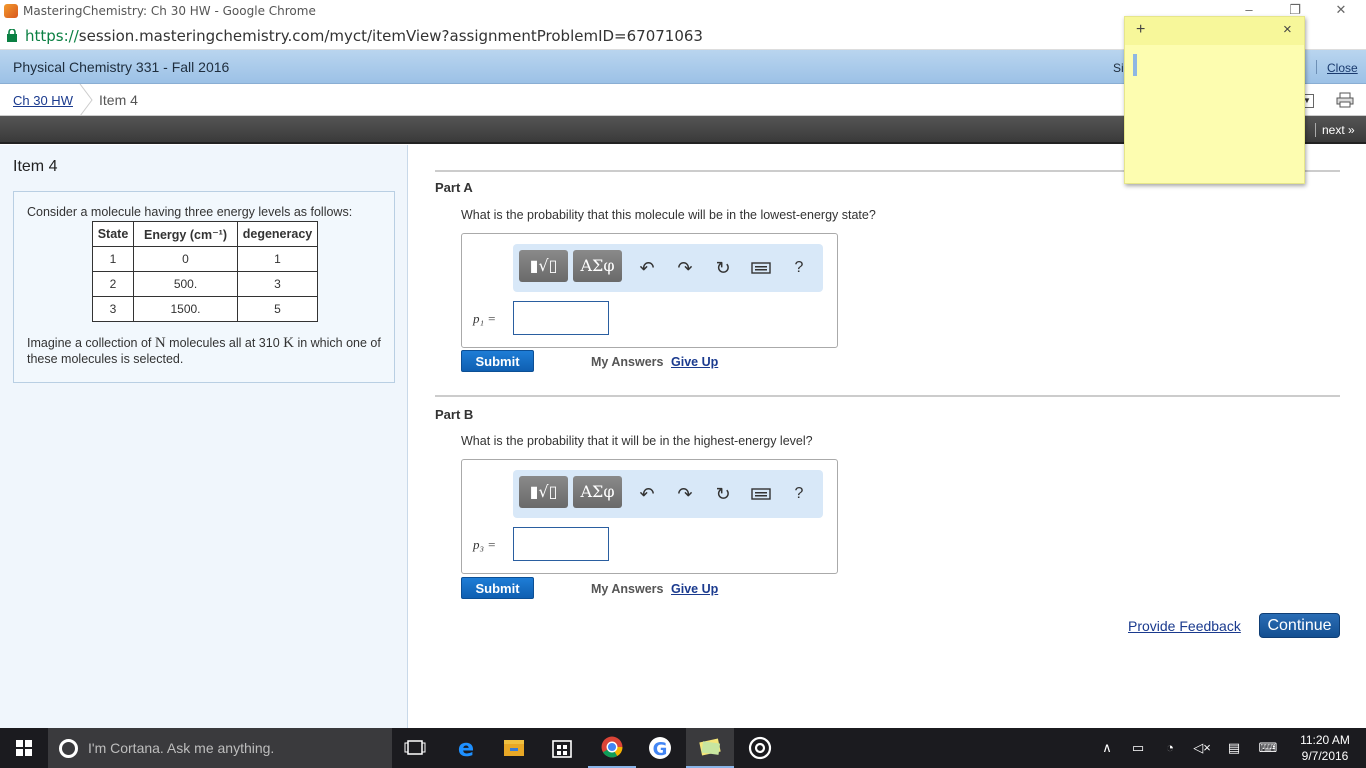 The image size is (1366, 768). What do you see at coordinates (454, 187) in the screenshot?
I see `part-a-title: Part A` at bounding box center [454, 187].